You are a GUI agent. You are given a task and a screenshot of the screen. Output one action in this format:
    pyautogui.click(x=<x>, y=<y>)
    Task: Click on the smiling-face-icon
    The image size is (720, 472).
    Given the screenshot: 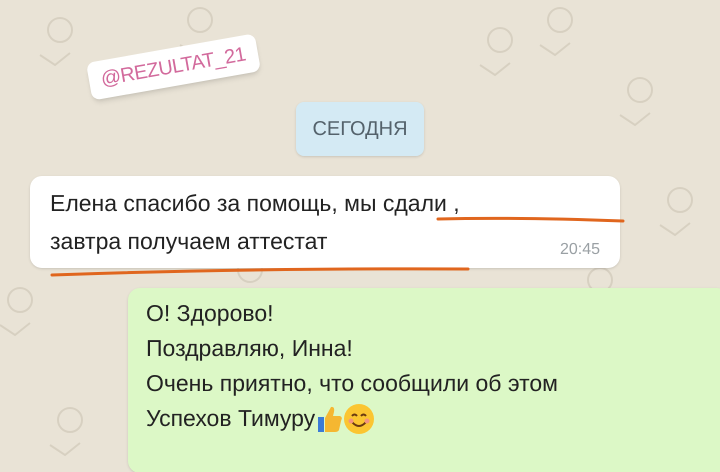 What is the action you would take?
    pyautogui.click(x=359, y=418)
    